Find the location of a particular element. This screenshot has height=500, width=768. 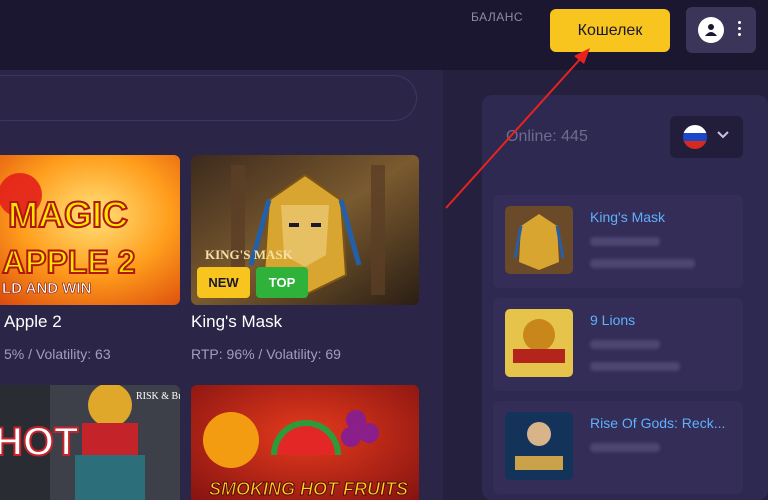

recent-win-item: 9 Lions is located at coordinates (618, 344).